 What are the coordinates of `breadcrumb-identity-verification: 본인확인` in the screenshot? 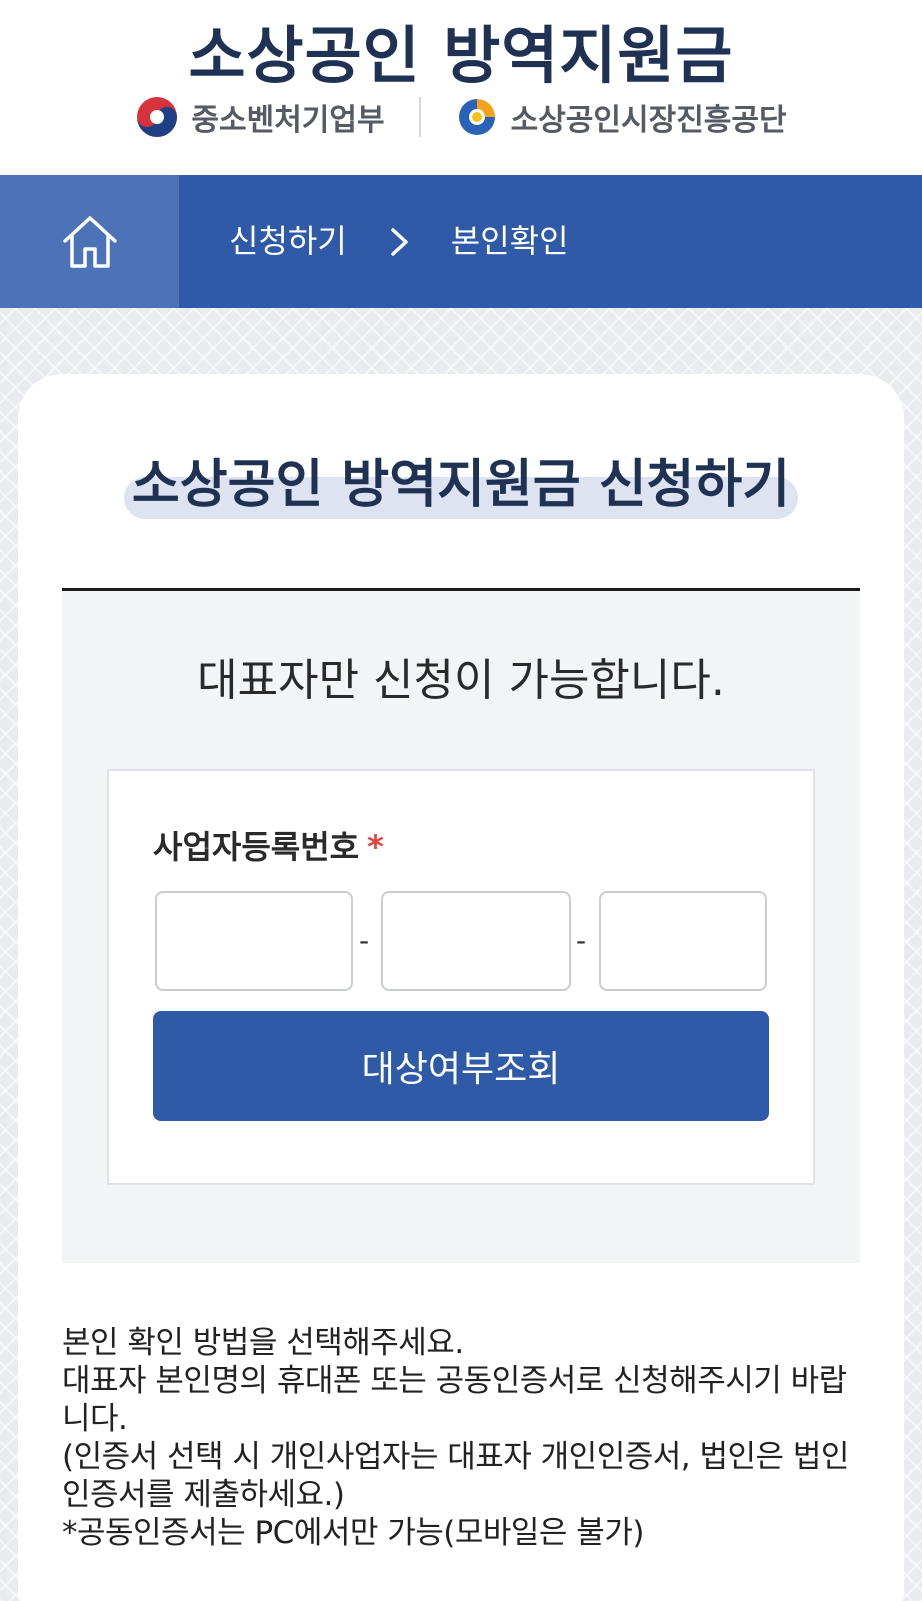 It's located at (509, 241).